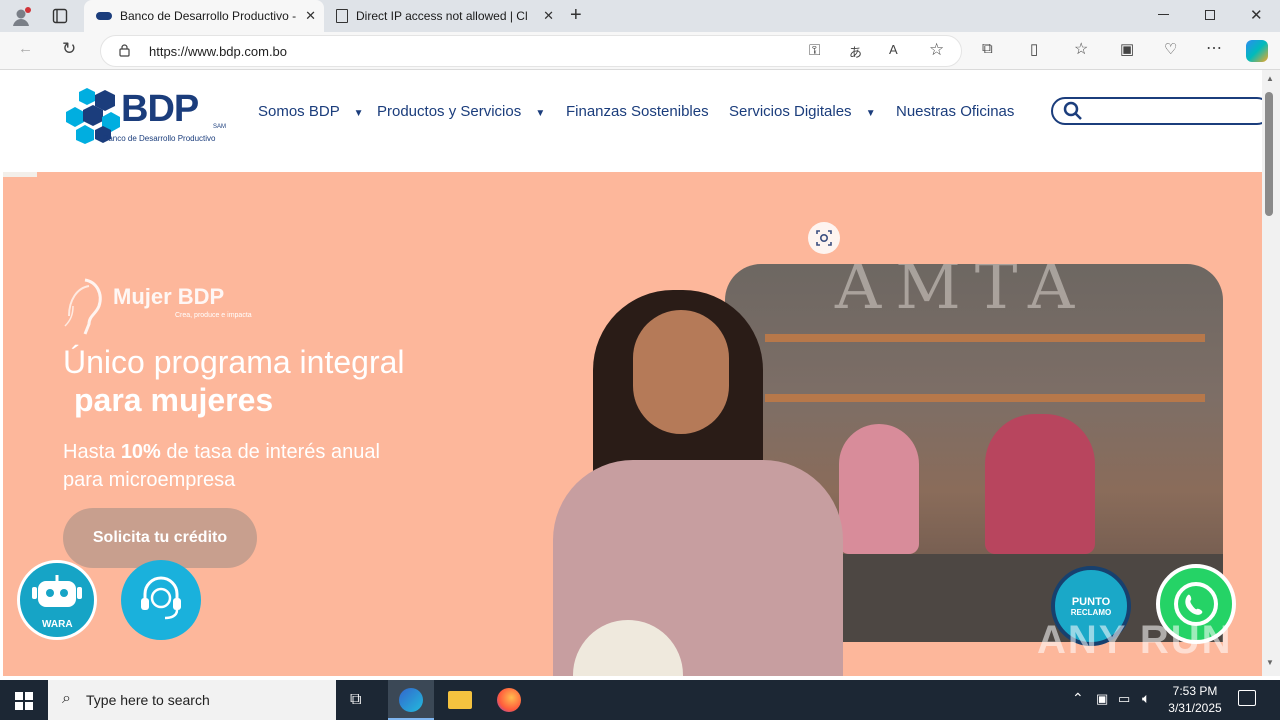 The height and width of the screenshot is (720, 1280). What do you see at coordinates (1271, 373) in the screenshot?
I see `page-scrollbar: ▲ ▼` at bounding box center [1271, 373].